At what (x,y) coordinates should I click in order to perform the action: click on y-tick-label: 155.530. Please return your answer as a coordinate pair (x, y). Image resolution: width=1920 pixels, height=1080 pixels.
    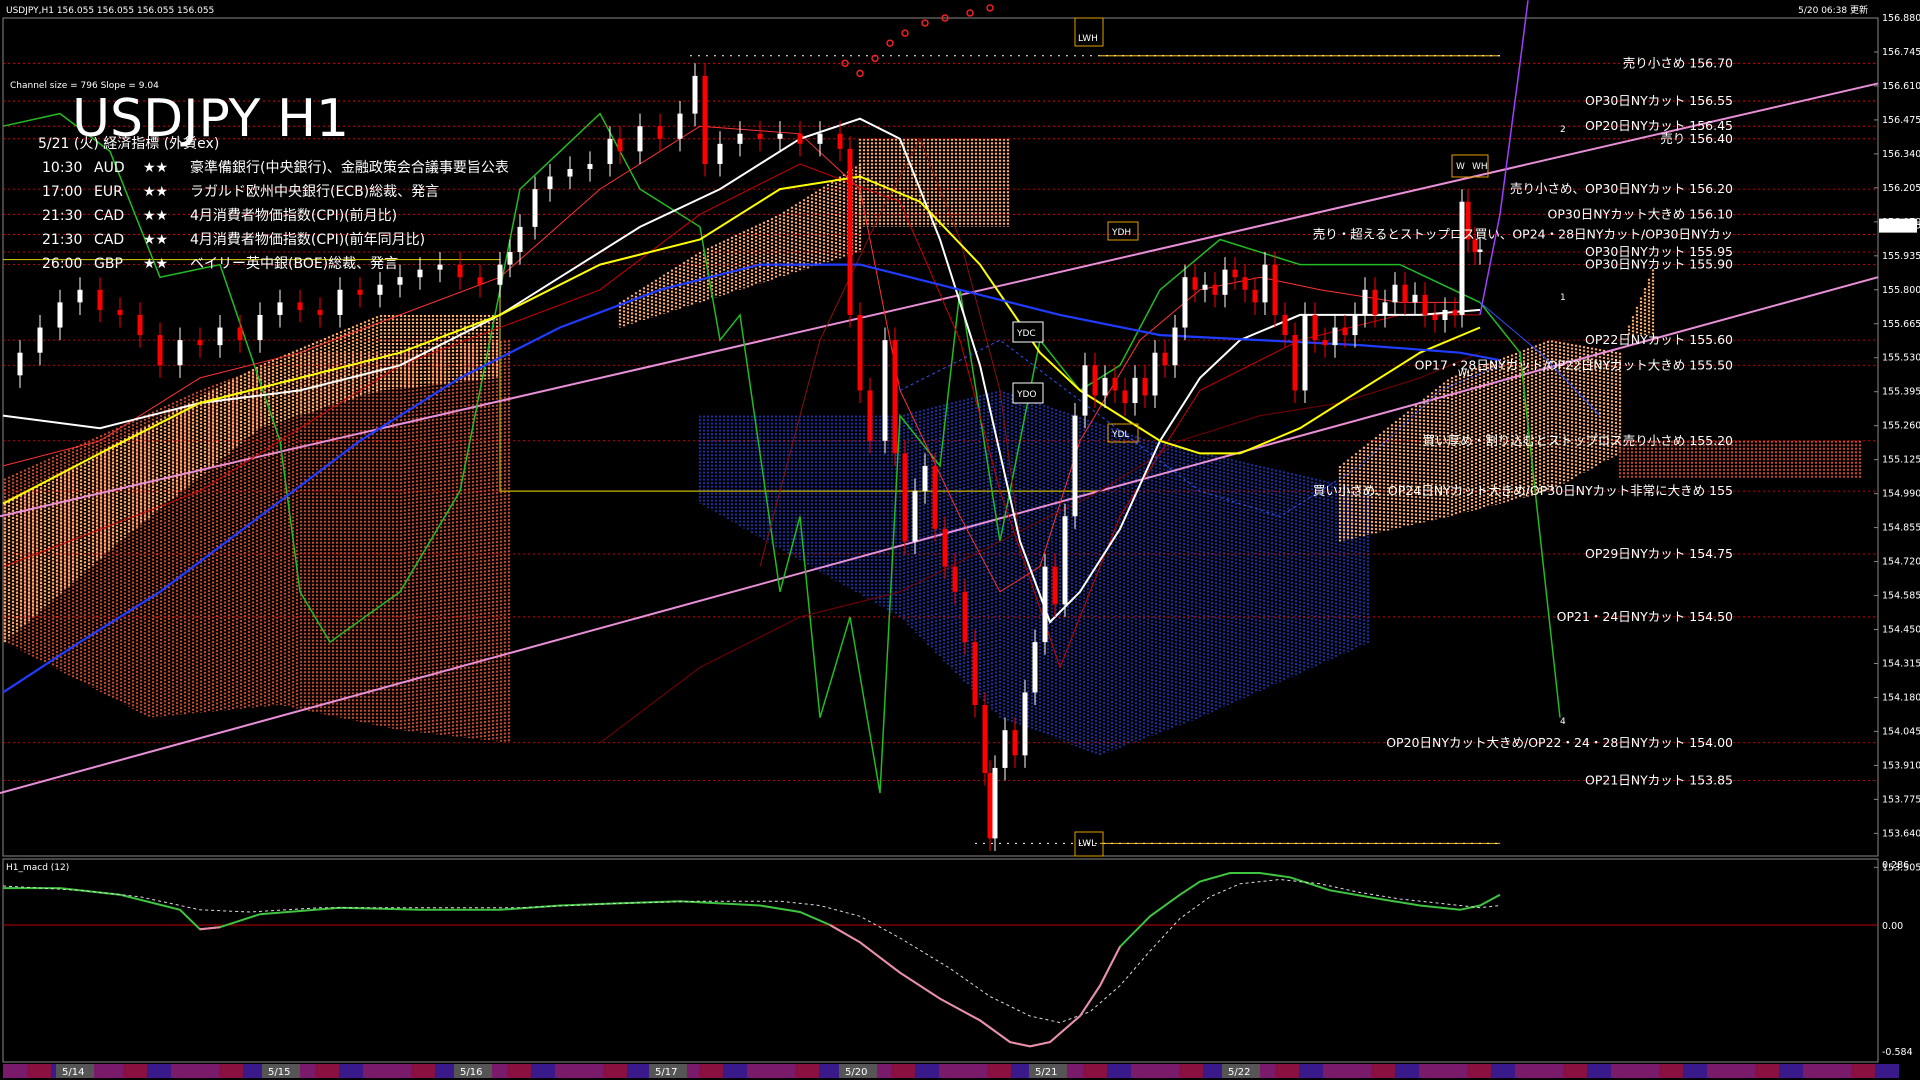
    Looking at the image, I should click on (1901, 358).